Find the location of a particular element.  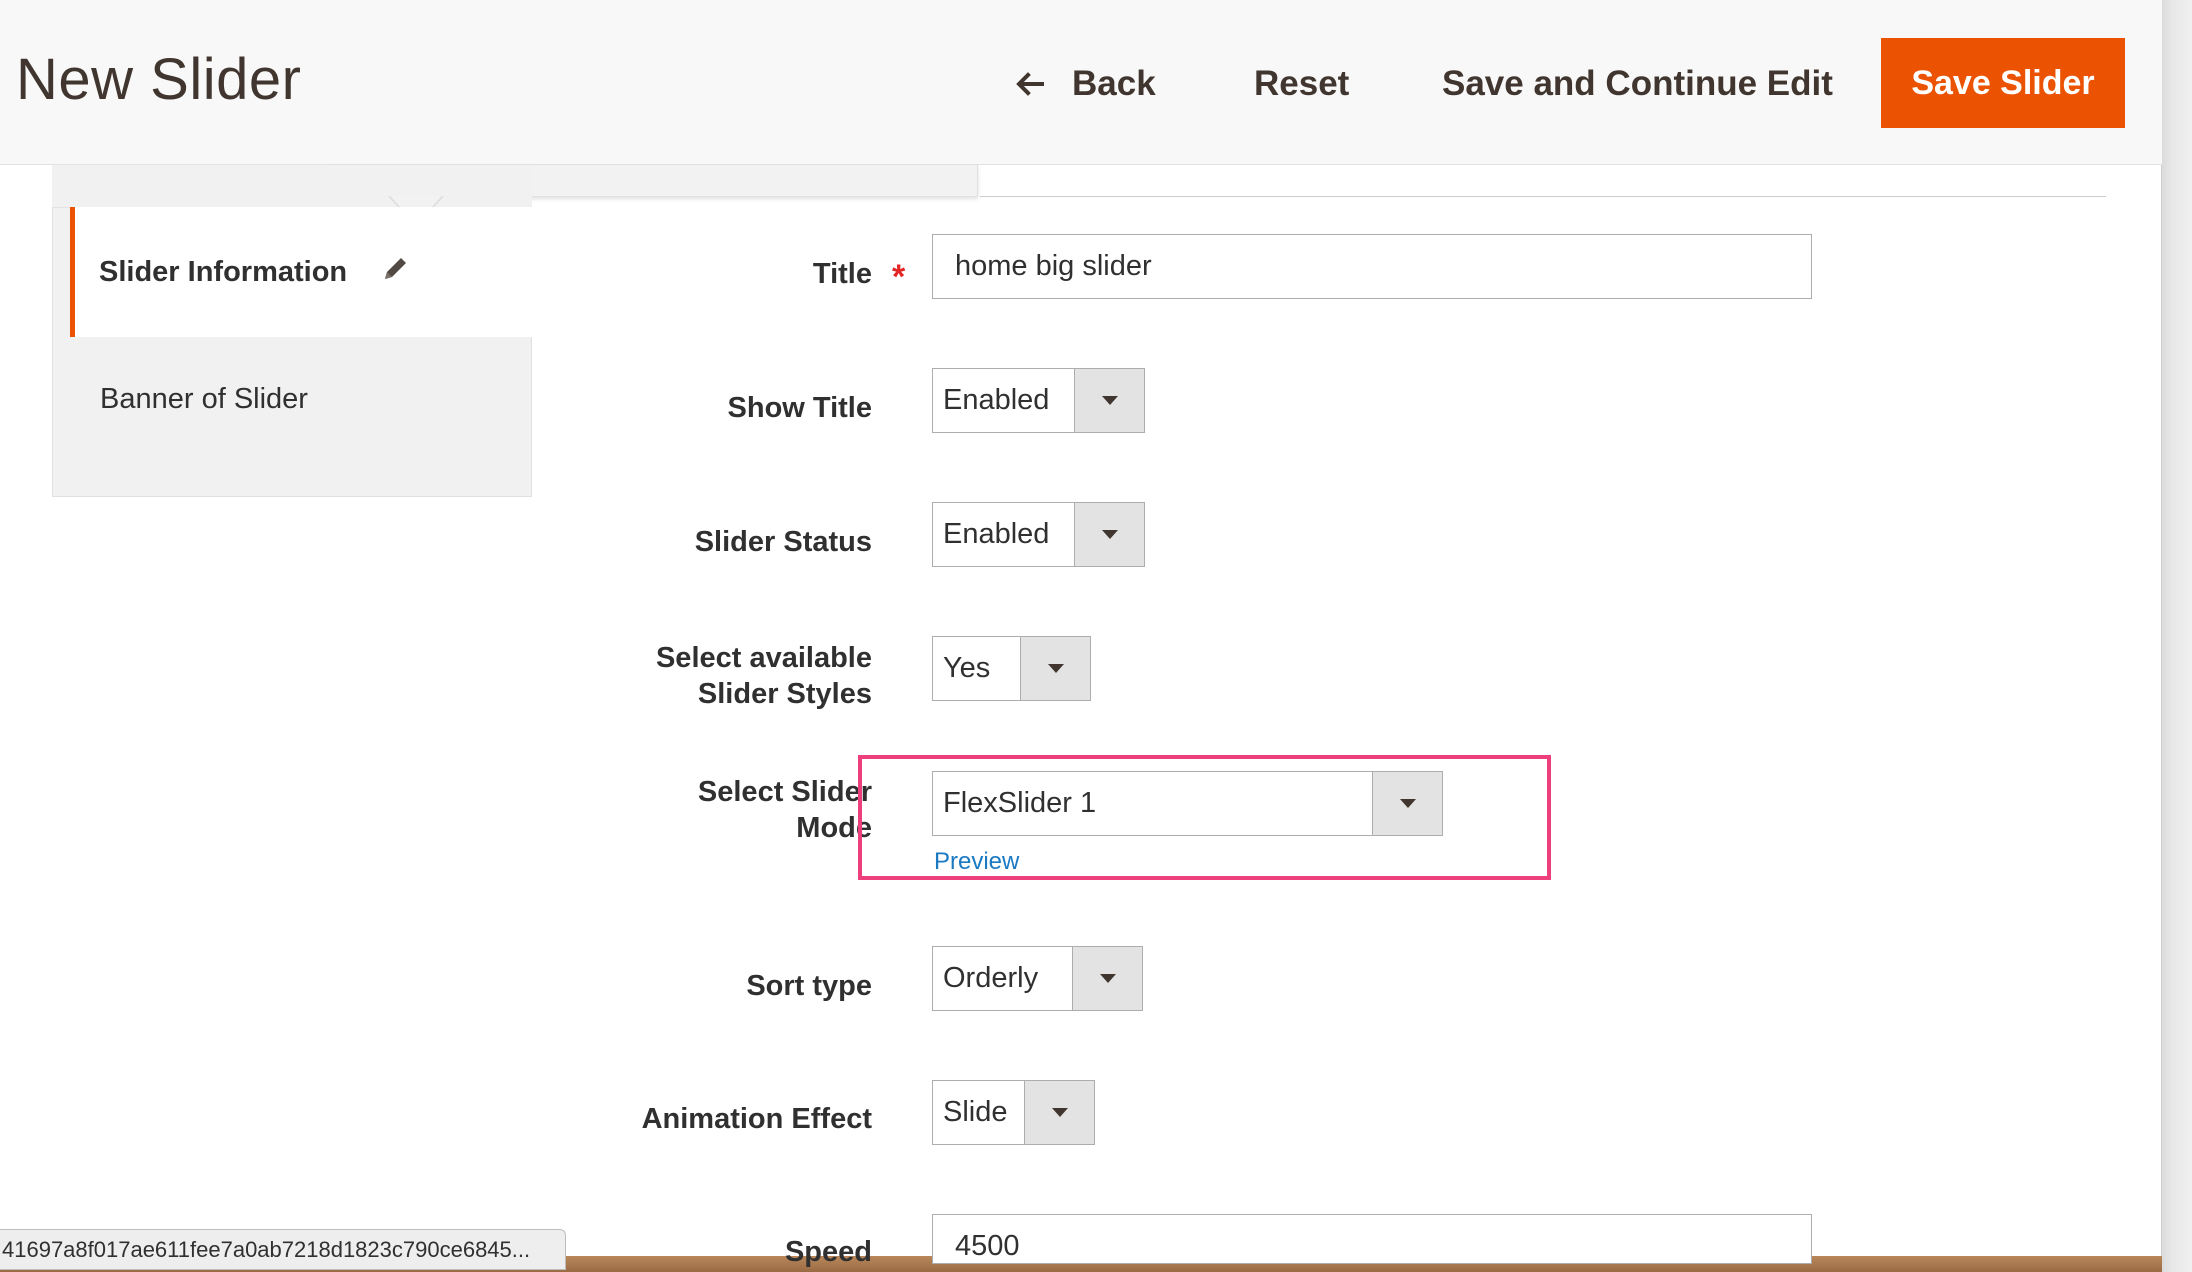

speed-input: 4500 is located at coordinates (1372, 1239).